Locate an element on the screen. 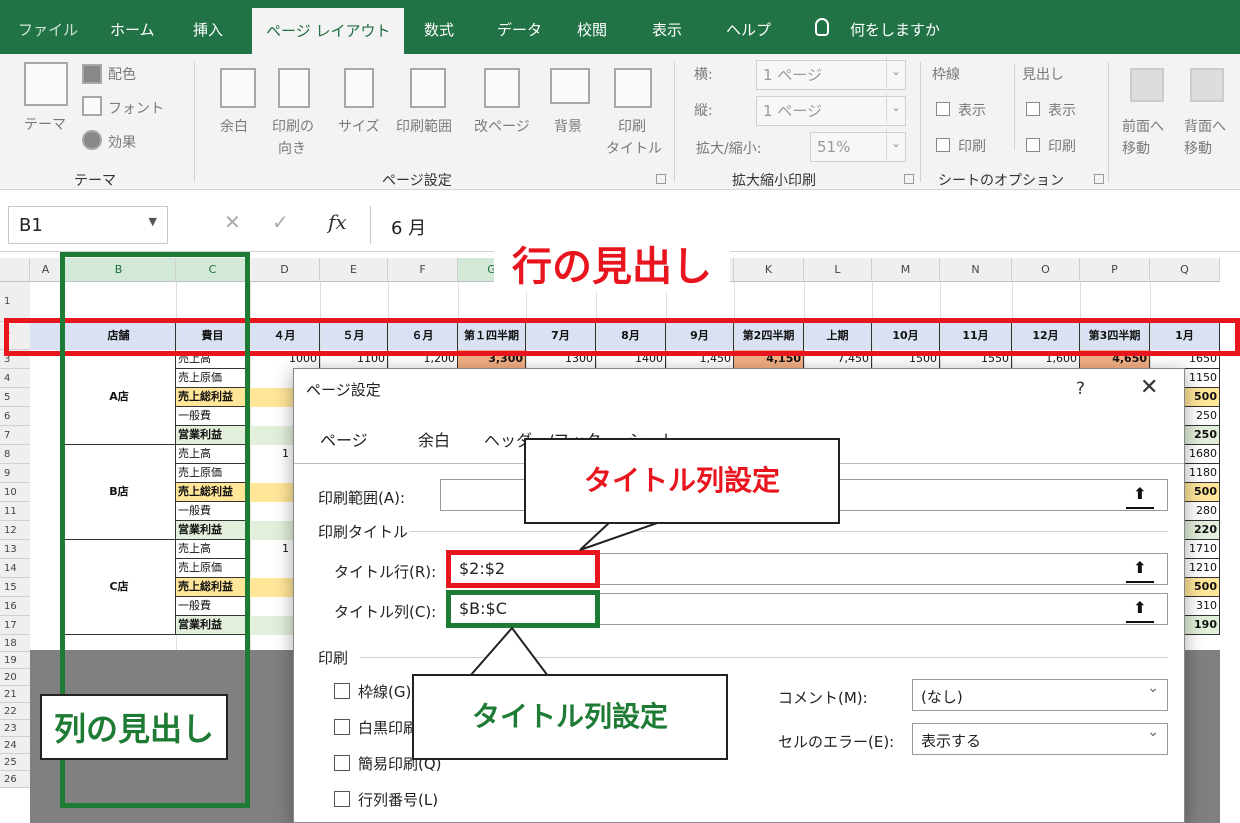 Image resolution: width=1240 pixels, height=823 pixels. callout-bottom: タイトル列設定 is located at coordinates (570, 717).